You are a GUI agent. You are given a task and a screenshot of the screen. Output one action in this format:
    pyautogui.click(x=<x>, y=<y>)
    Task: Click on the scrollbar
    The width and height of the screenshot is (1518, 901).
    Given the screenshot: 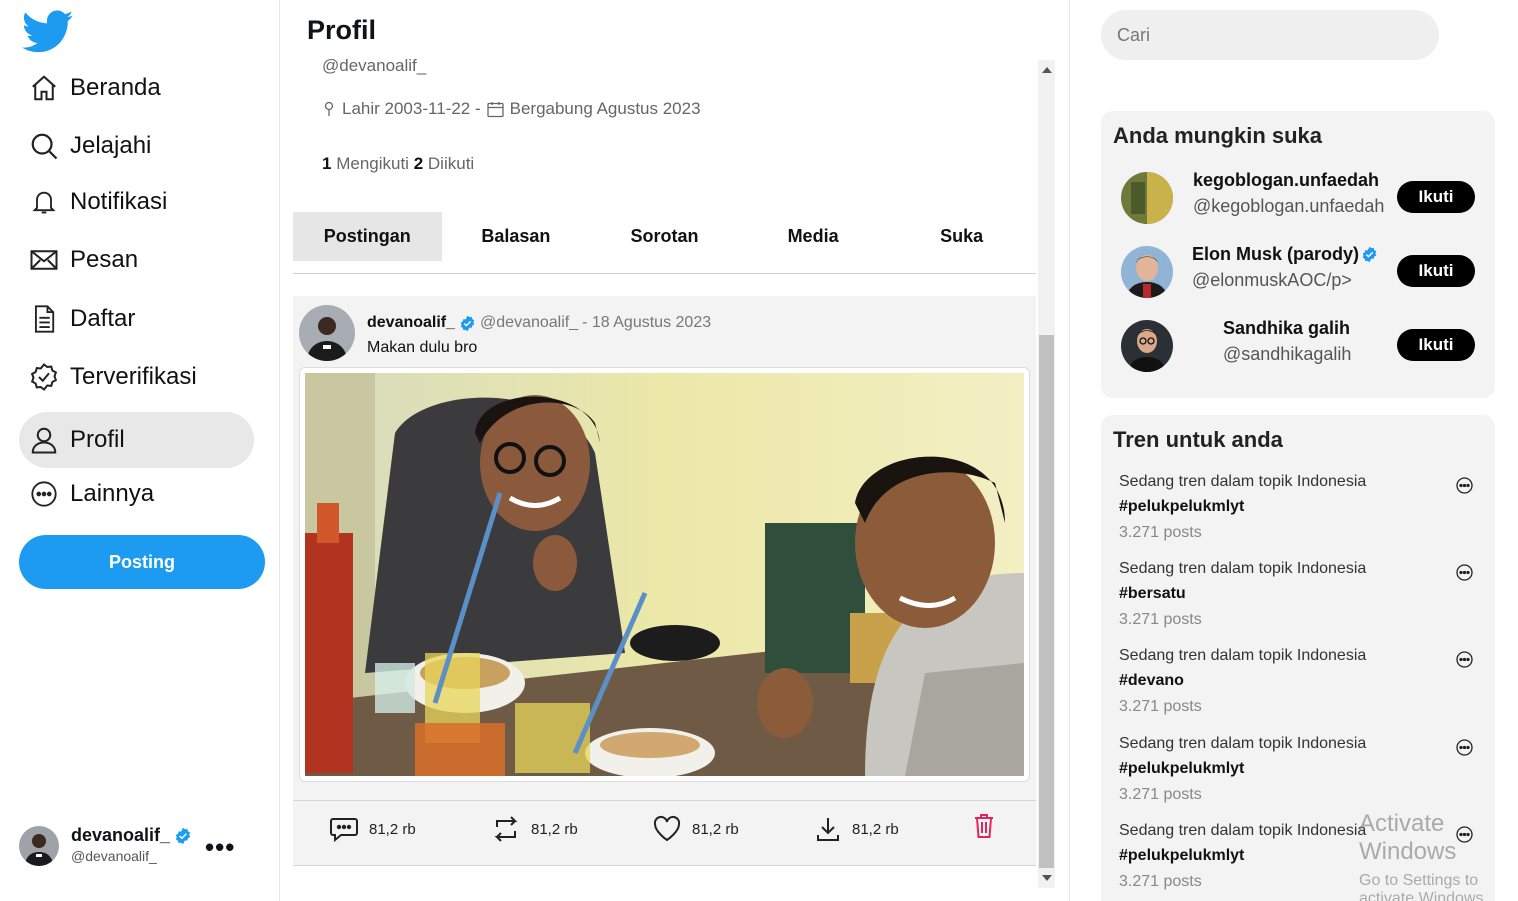 What is the action you would take?
    pyautogui.click(x=1046, y=474)
    